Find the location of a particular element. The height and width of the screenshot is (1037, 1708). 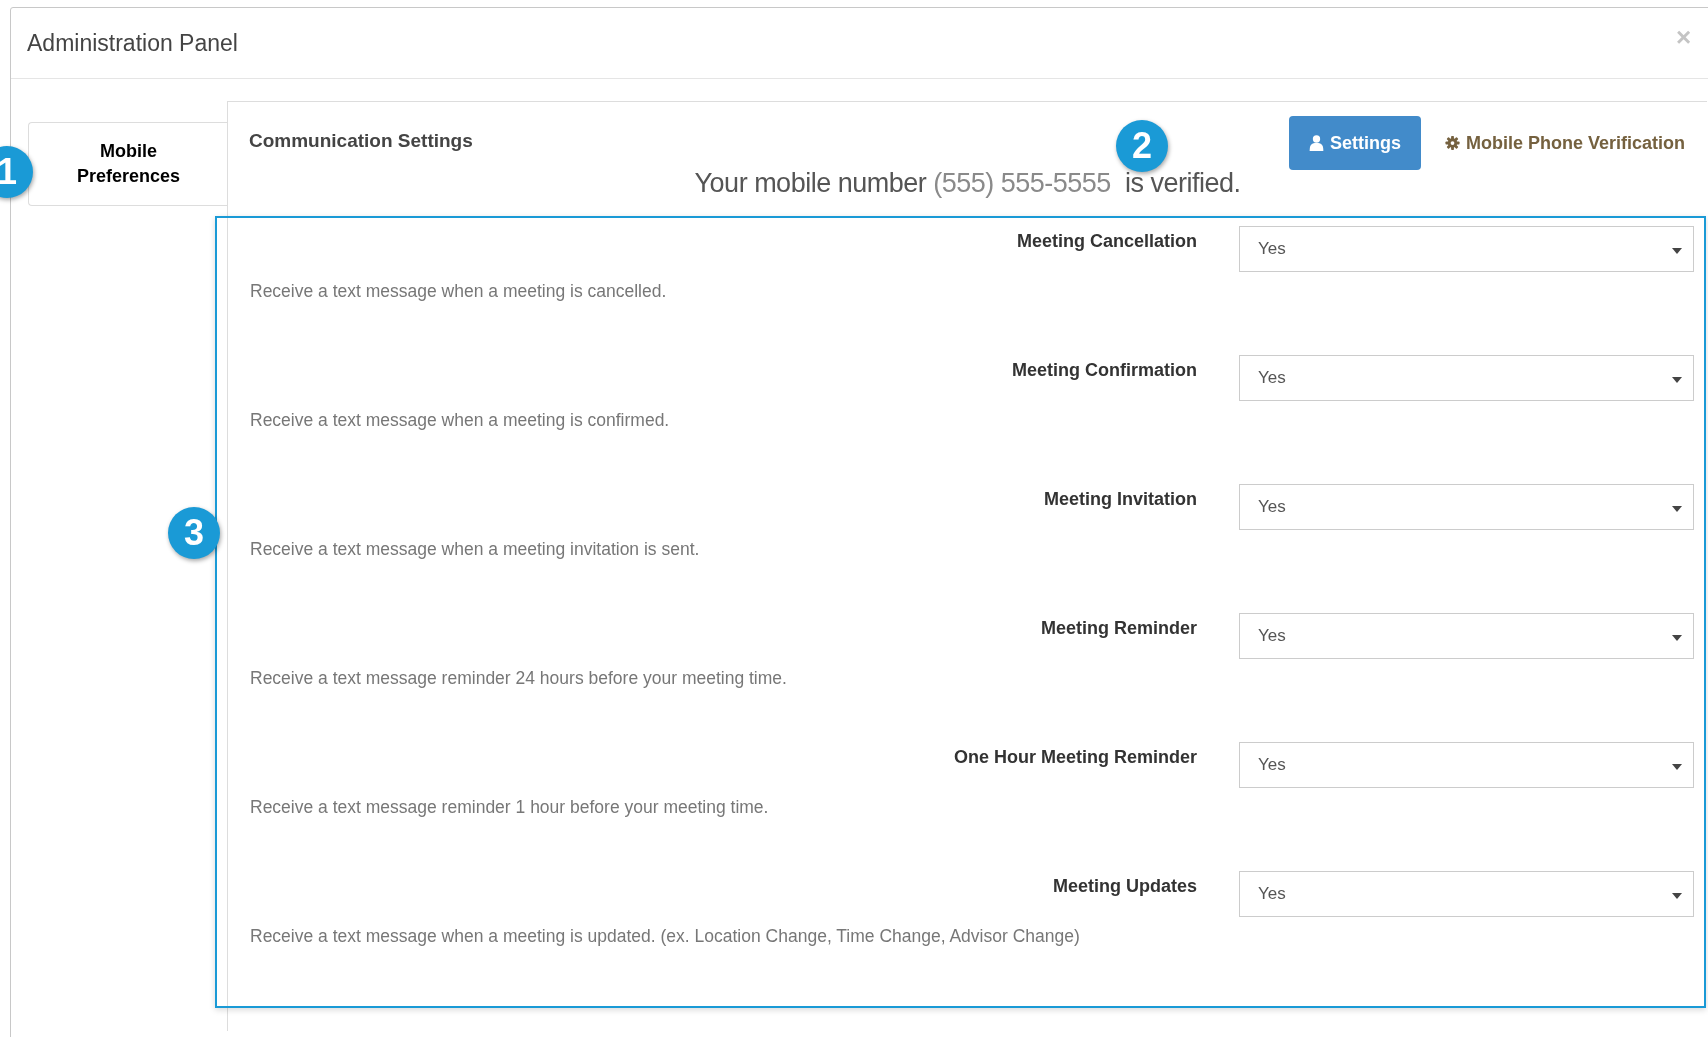

setting-description: Receive a text message reminder 1 hour before your meeting time. is located at coordinates (509, 808).